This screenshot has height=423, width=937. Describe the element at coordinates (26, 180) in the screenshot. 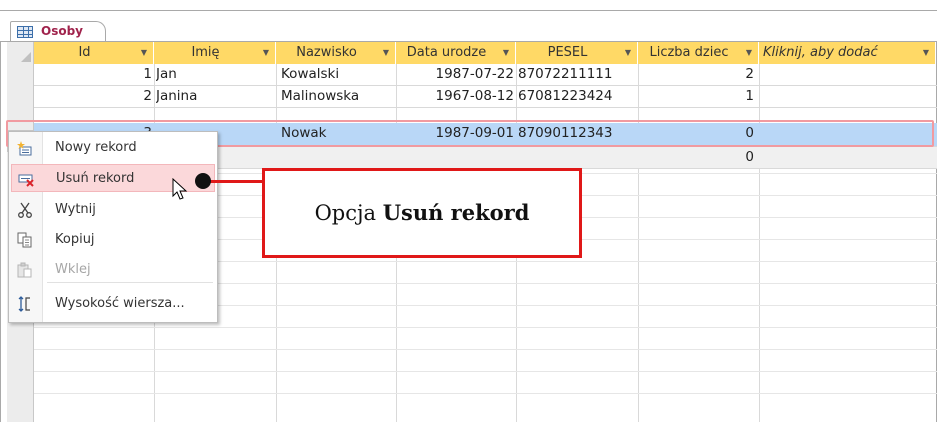

I see `delete-record-icon` at that location.